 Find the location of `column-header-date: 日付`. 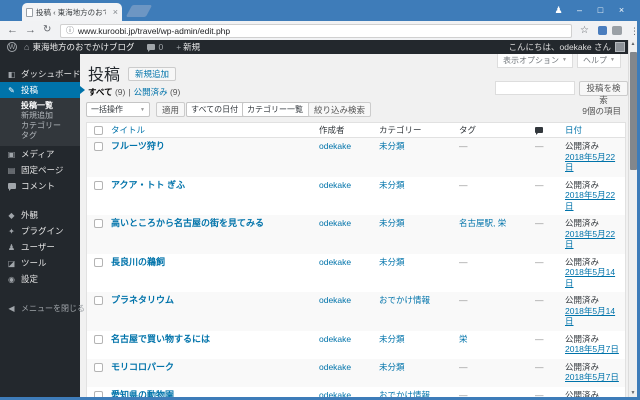

column-header-date: 日付 is located at coordinates (594, 130).